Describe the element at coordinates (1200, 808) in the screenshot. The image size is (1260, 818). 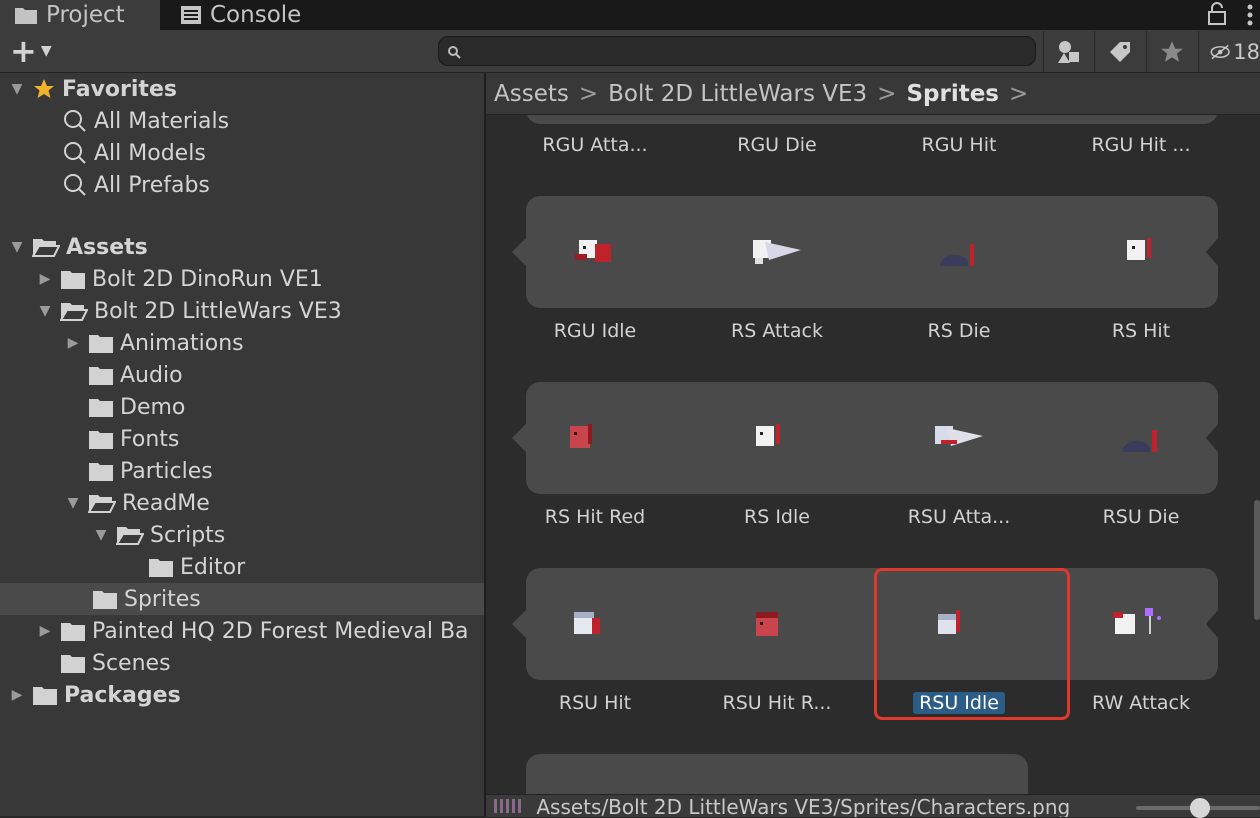
I see `zoom-slider-handle` at that location.